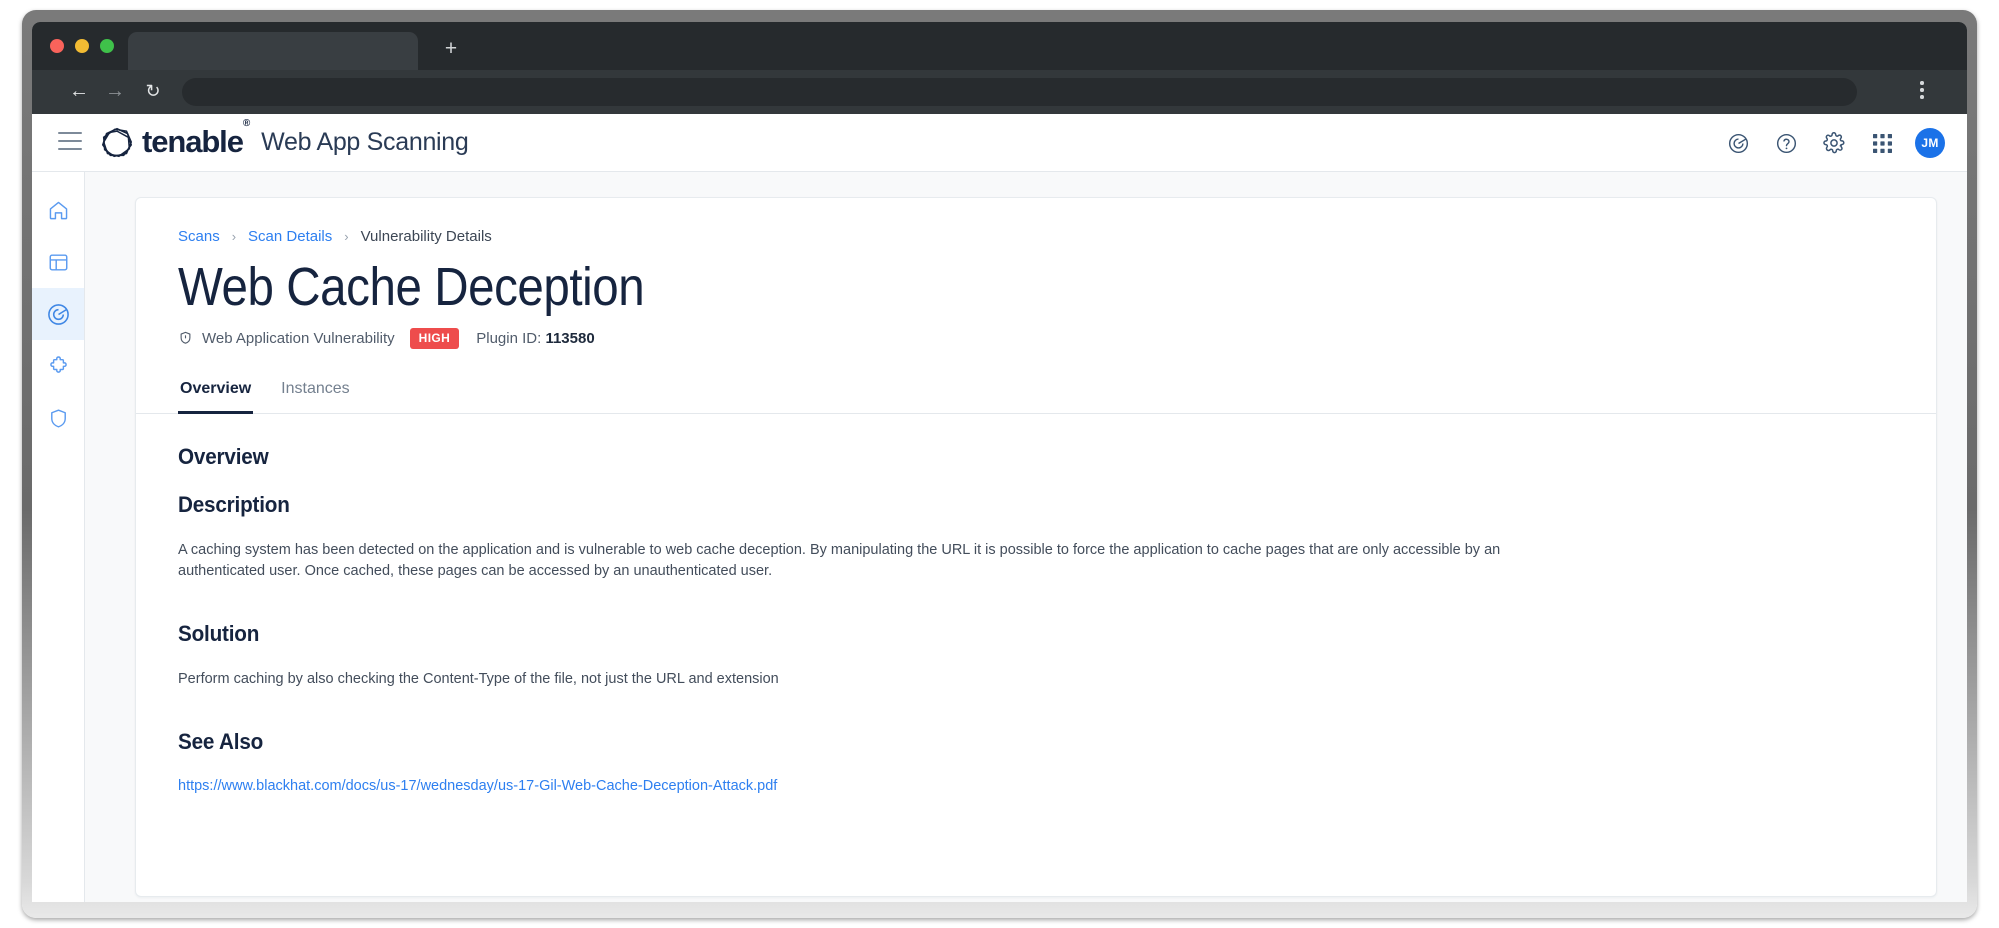 Image resolution: width=1999 pixels, height=928 pixels. What do you see at coordinates (58, 366) in the screenshot?
I see `sidebar-item-findings` at bounding box center [58, 366].